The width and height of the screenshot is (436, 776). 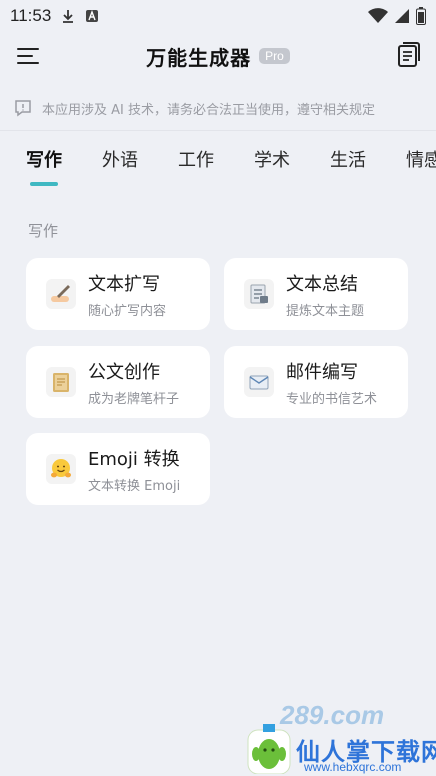 I want to click on active-tab-indicator, so click(x=44, y=184).